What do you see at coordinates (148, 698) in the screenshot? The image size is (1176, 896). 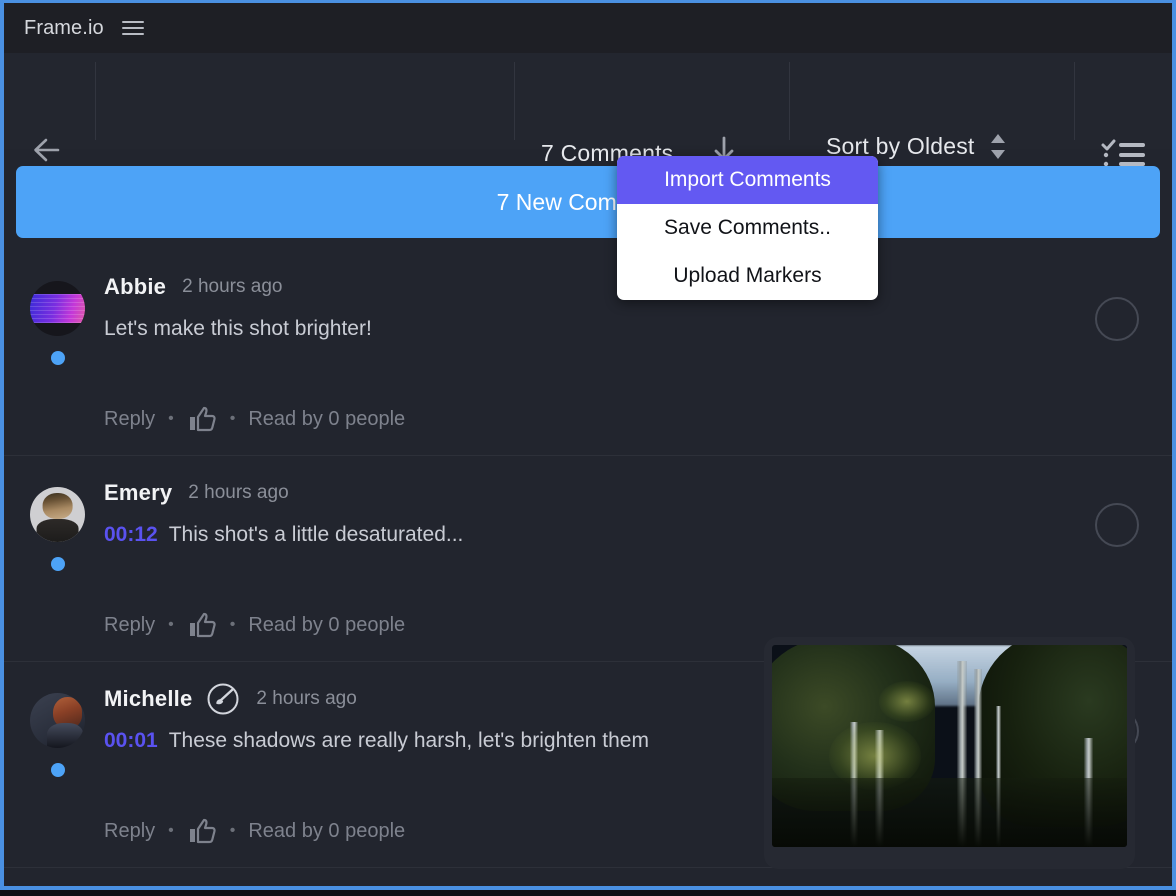 I see `author-name: Michelle` at bounding box center [148, 698].